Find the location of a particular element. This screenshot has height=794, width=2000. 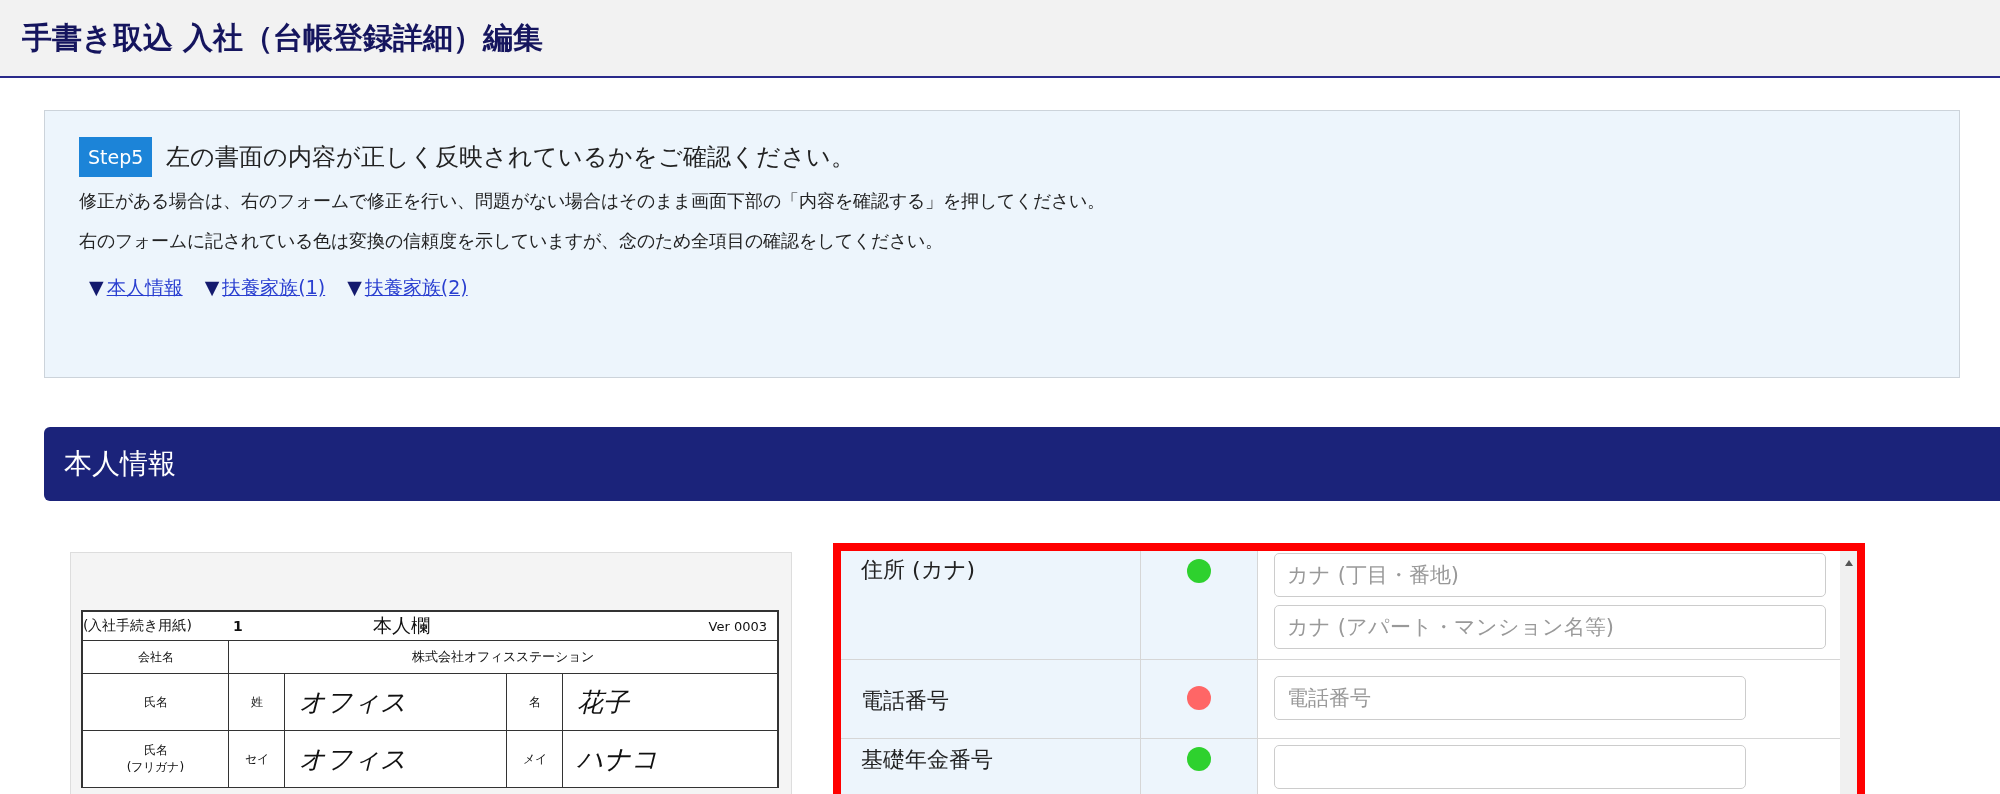

notice-heading: 左の書面の内容が正しく反映されているかをご確認ください。 is located at coordinates (511, 157).